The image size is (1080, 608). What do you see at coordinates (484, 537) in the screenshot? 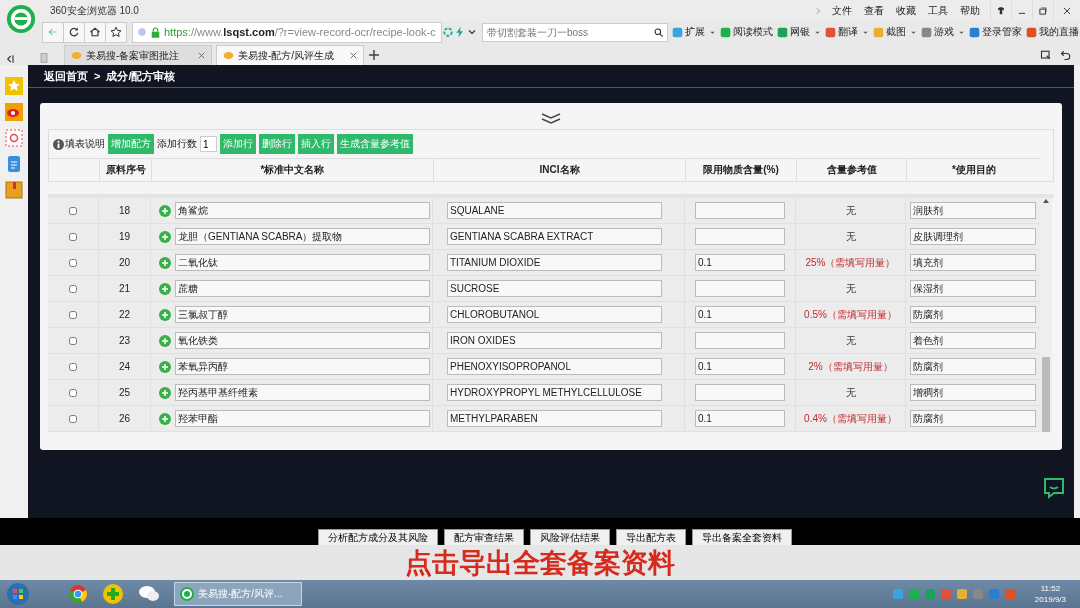
I see `export-button: 配方审查结果` at bounding box center [484, 537].